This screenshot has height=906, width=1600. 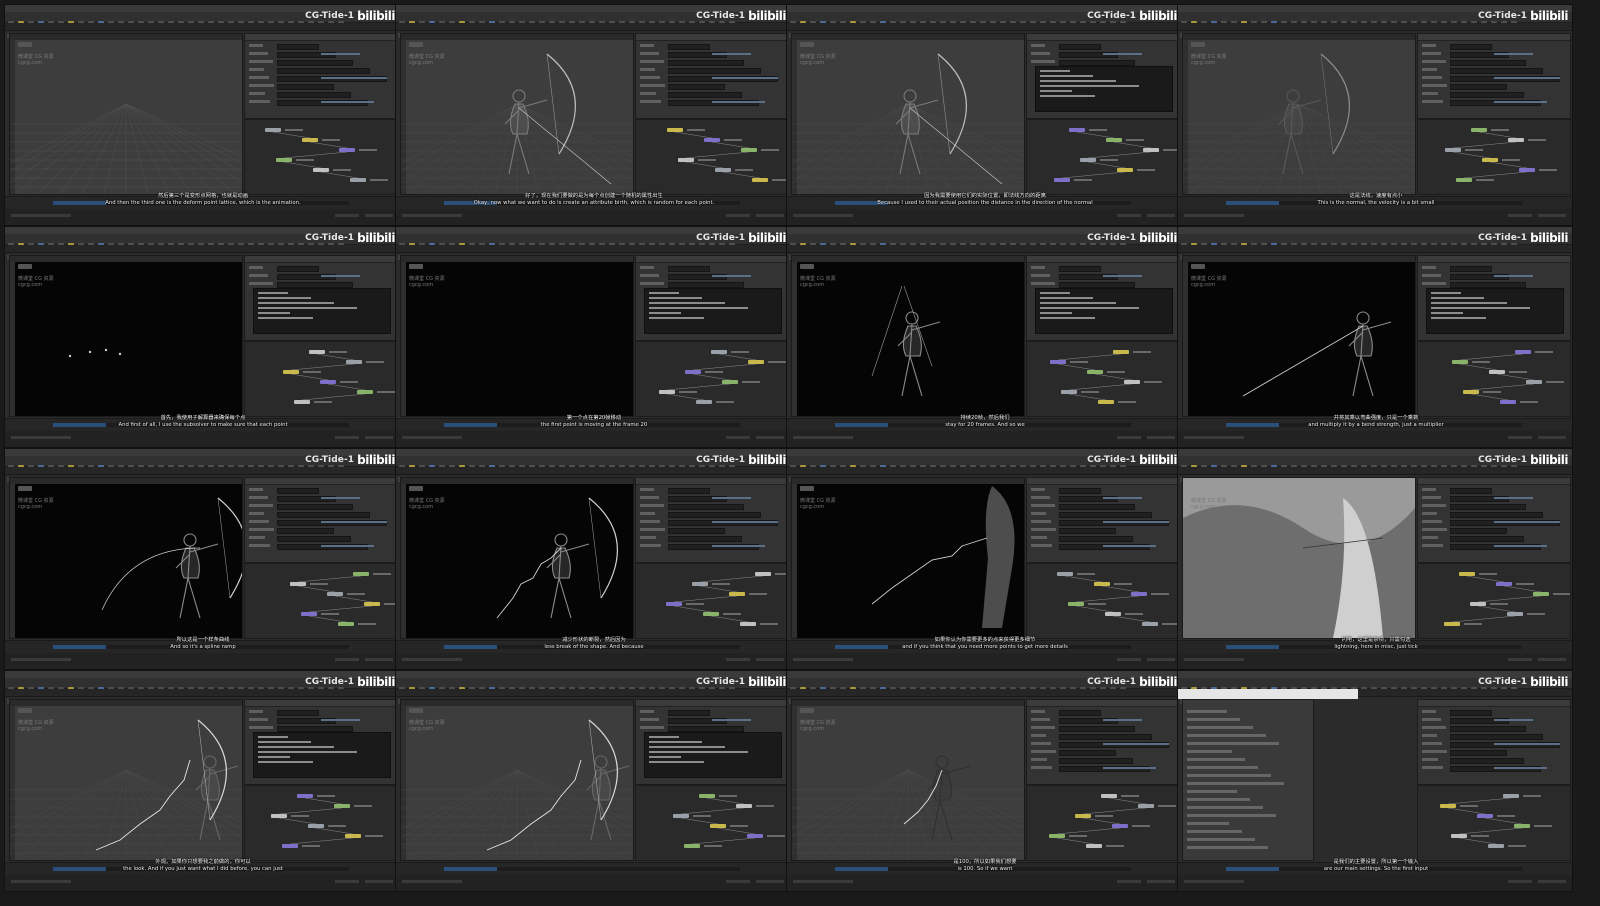 I want to click on network-node-graph, so click(x=1116, y=155).